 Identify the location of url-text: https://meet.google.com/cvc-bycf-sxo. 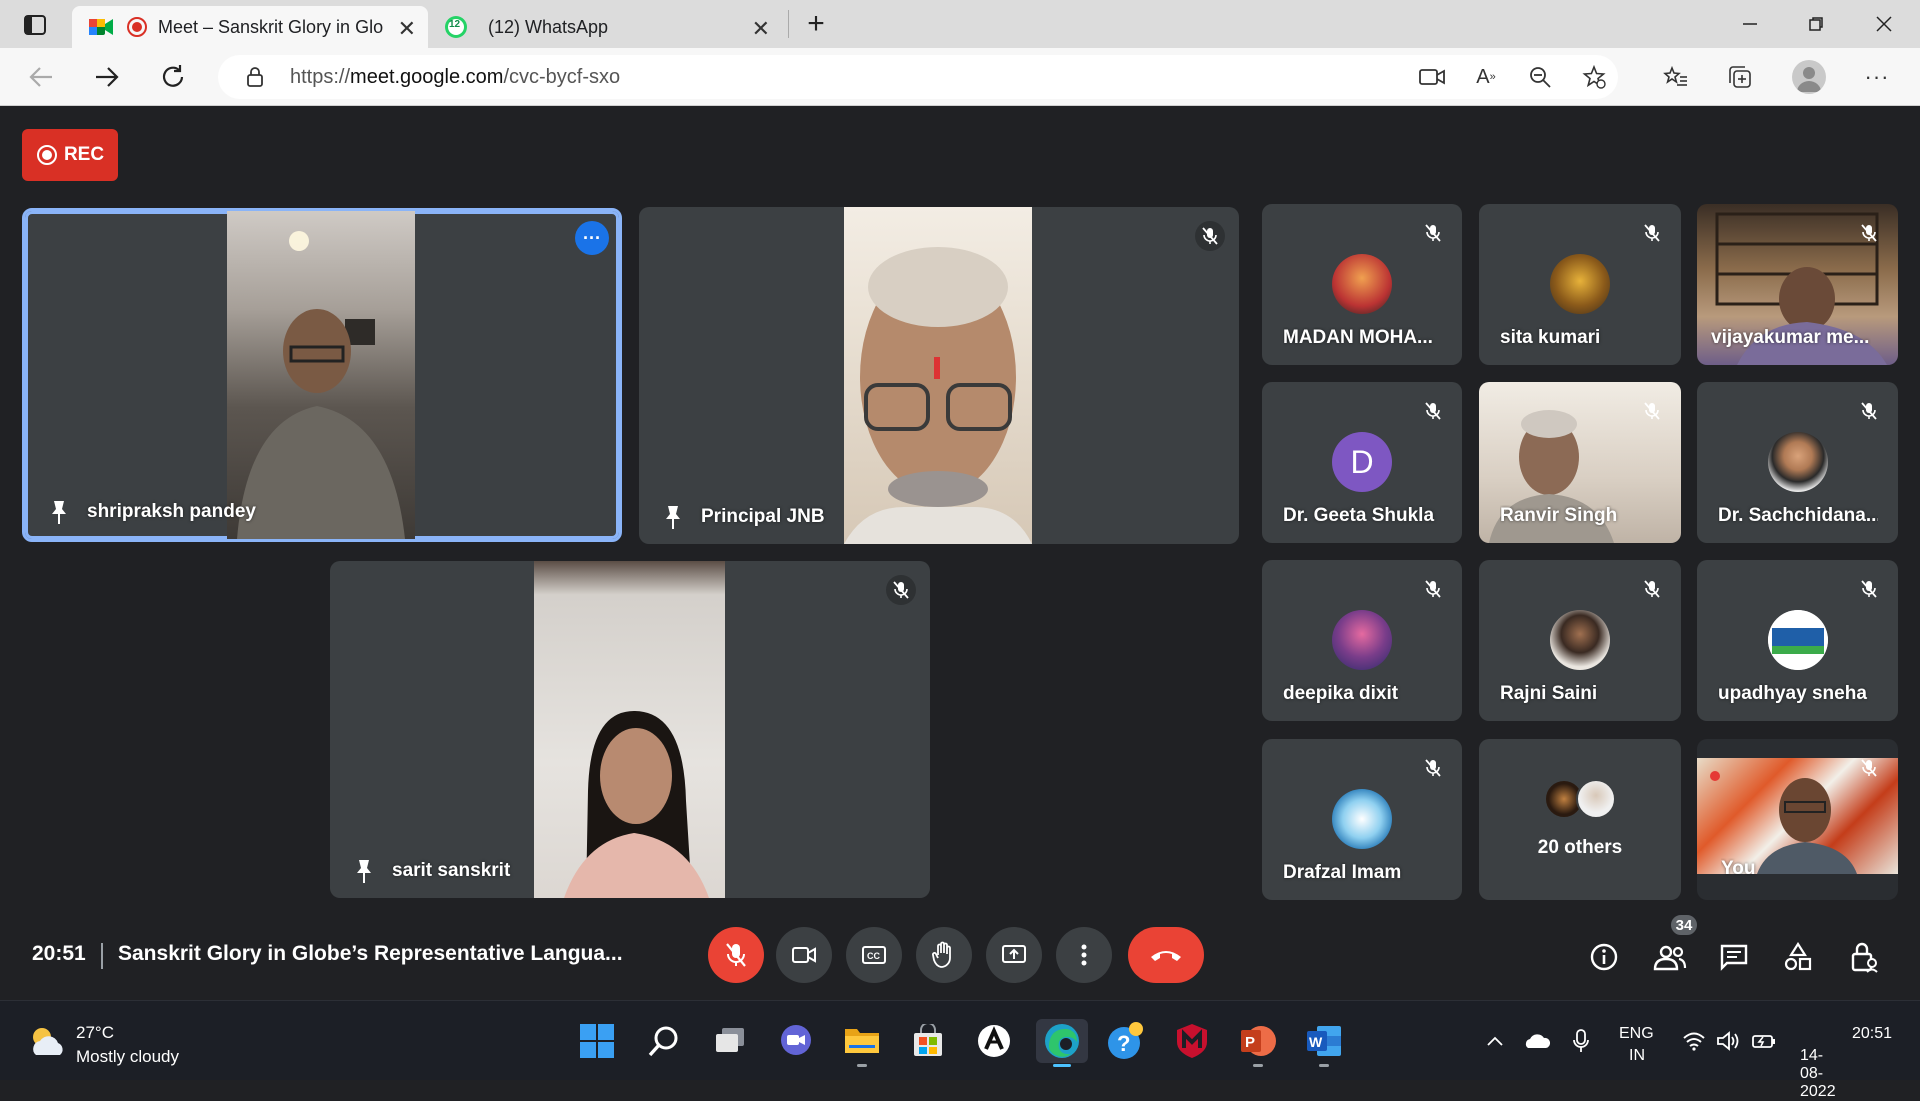
(455, 77).